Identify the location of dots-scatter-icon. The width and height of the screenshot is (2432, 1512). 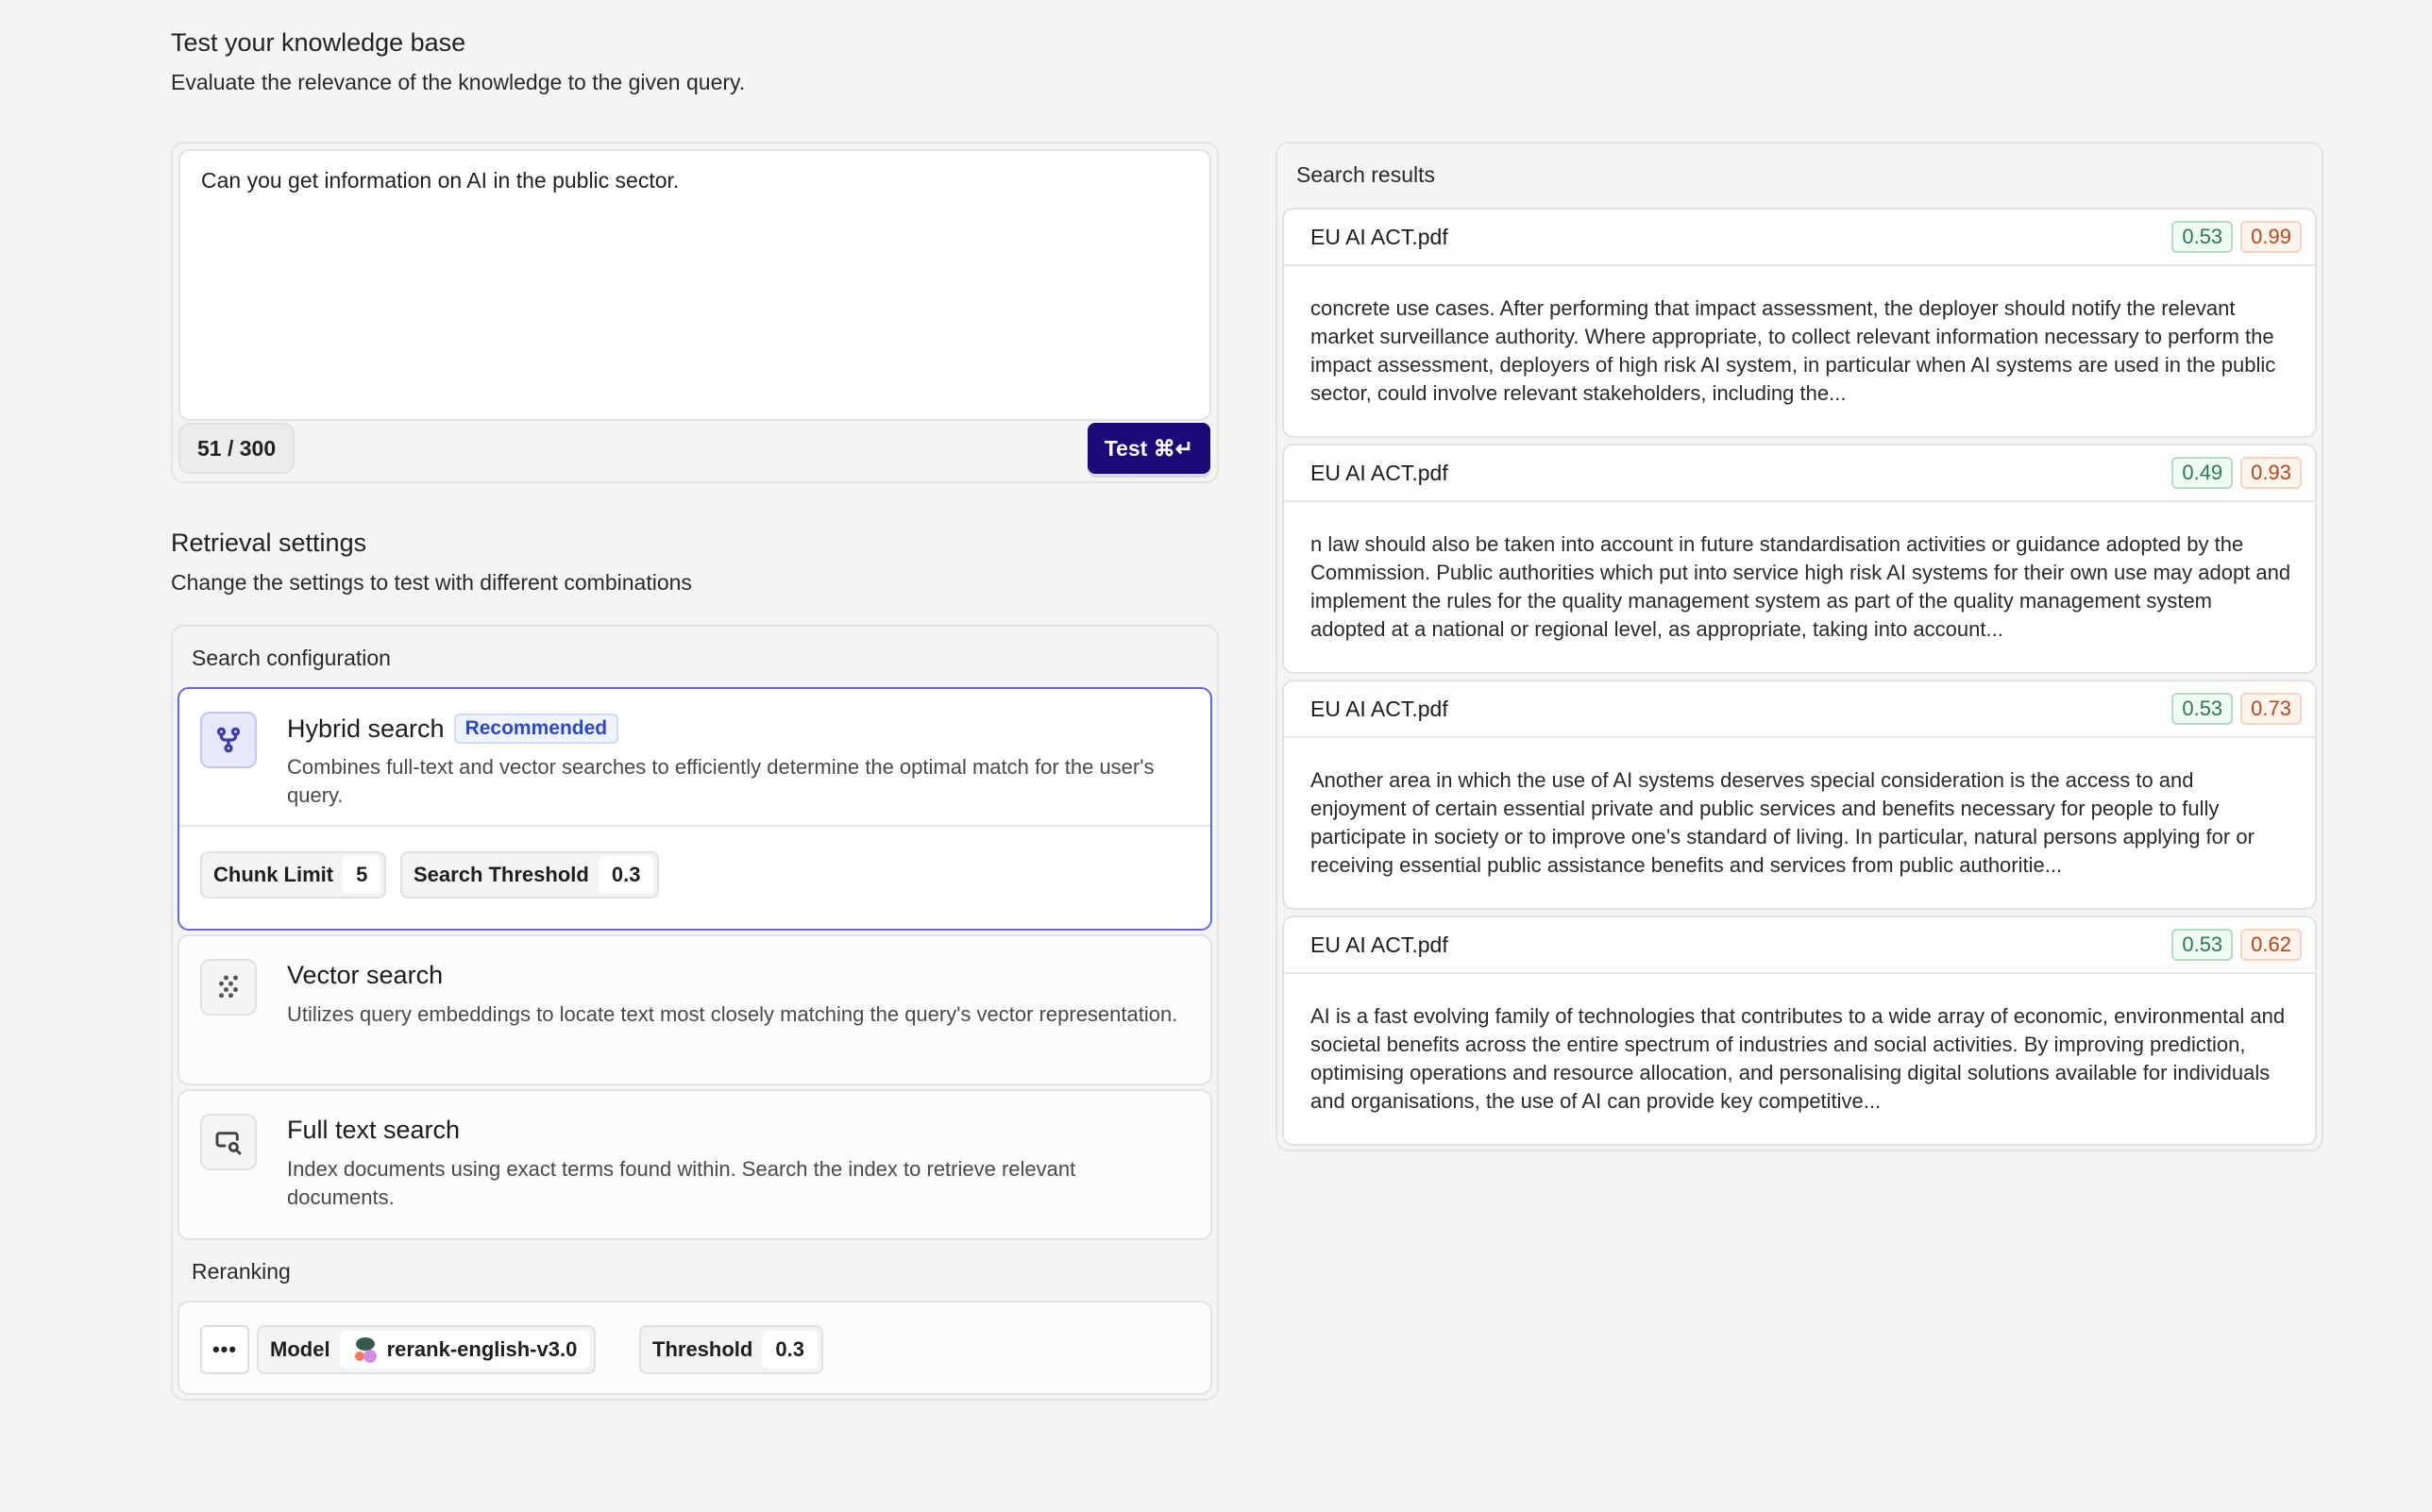
(228, 987).